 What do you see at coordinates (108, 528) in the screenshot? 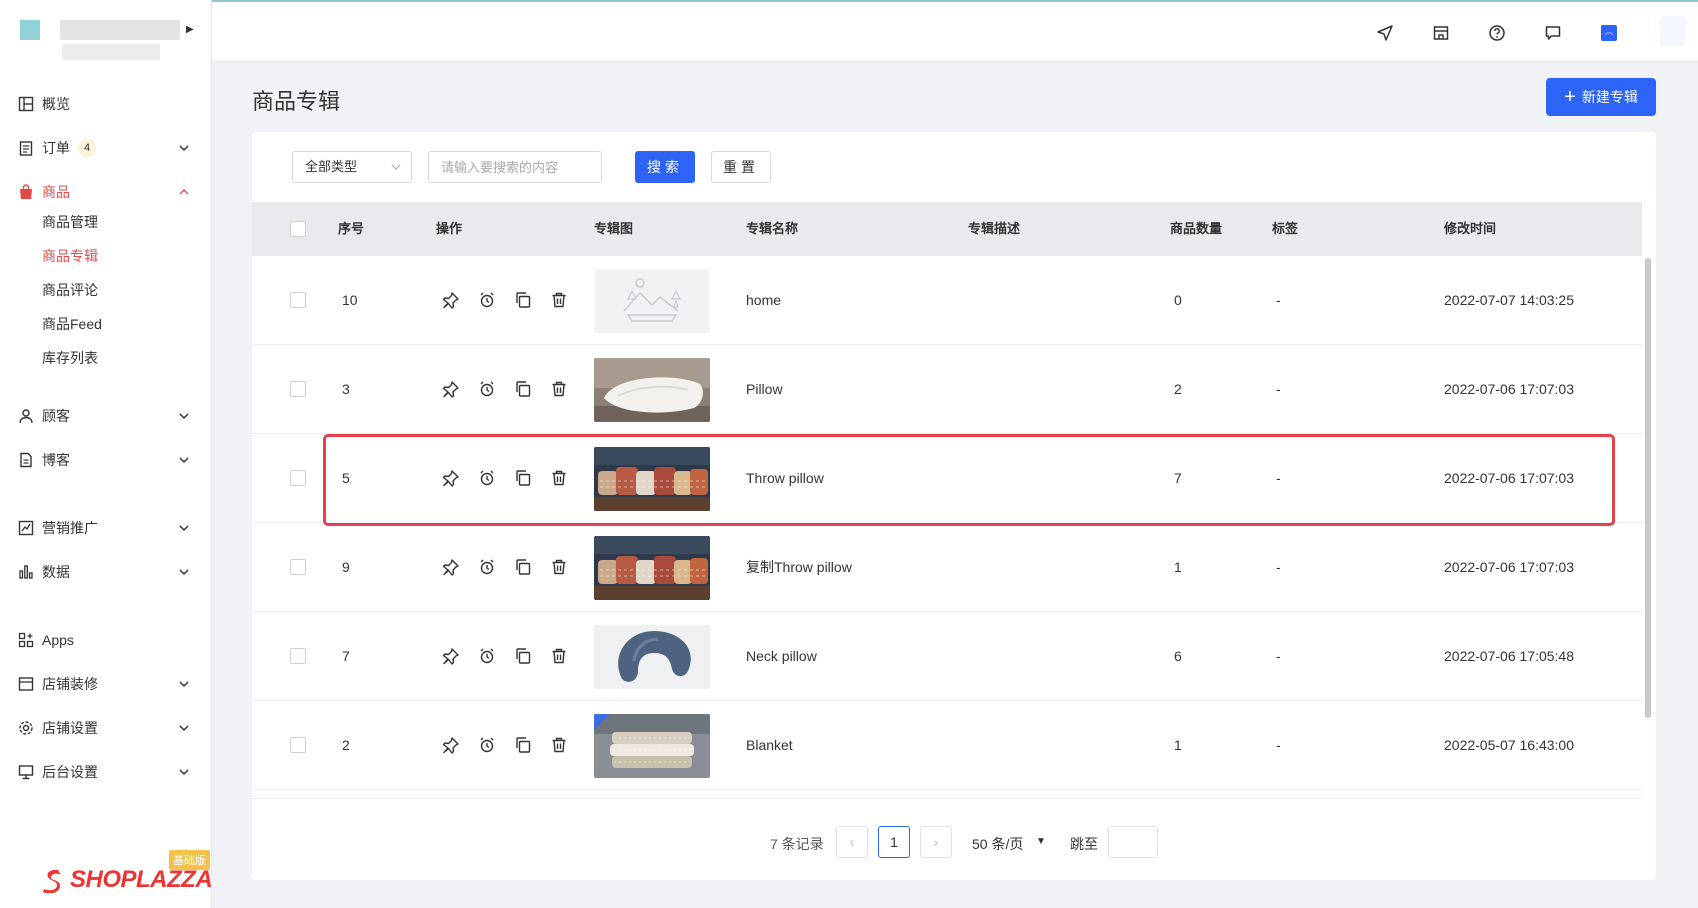
I see `nav-marketing: 营销推广` at bounding box center [108, 528].